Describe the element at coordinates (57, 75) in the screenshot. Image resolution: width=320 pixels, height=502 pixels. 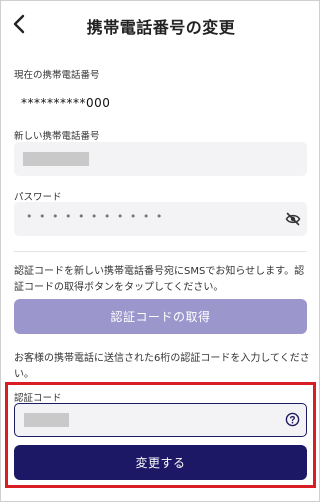
I see `current-phone-label: 現在の携帯電話番号` at that location.